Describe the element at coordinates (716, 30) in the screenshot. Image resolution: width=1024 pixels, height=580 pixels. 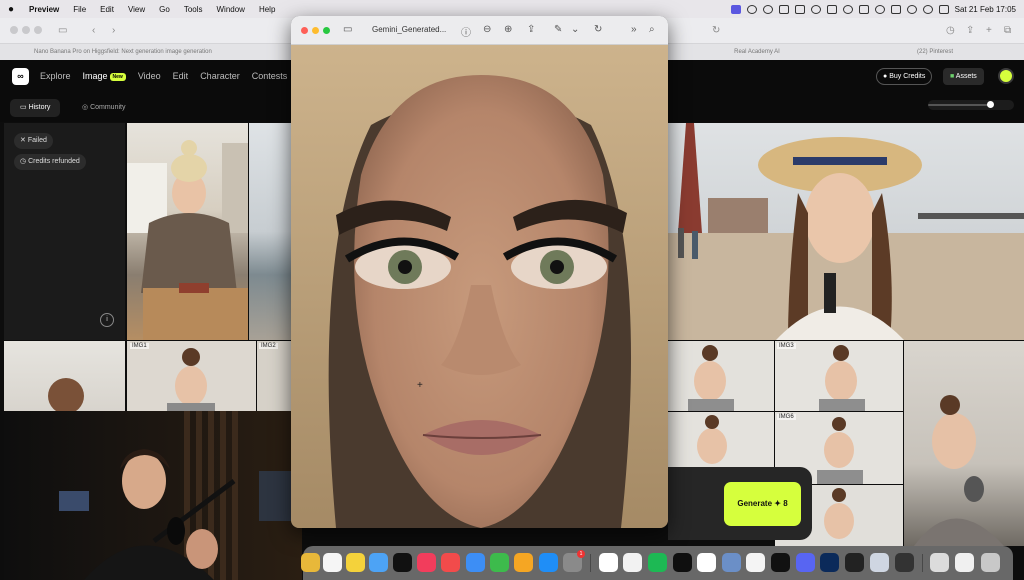
I see `reload-icon: ↻` at that location.